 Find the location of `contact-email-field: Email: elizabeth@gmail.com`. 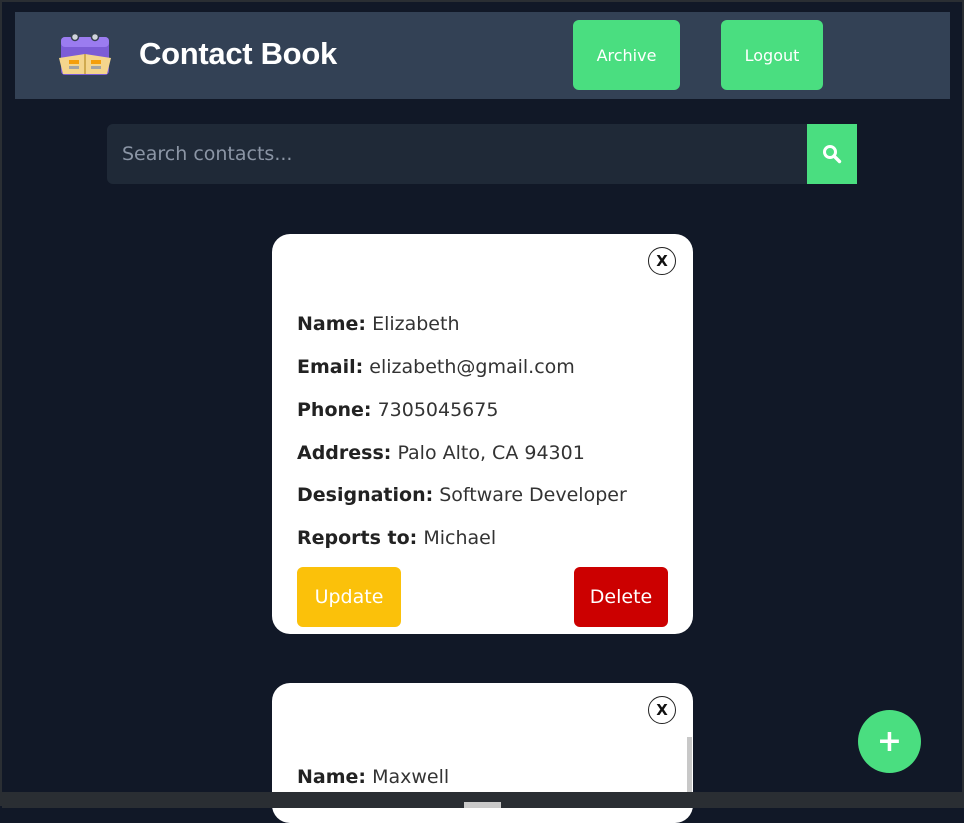

contact-email-field: Email: elizabeth@gmail.com is located at coordinates (436, 367).